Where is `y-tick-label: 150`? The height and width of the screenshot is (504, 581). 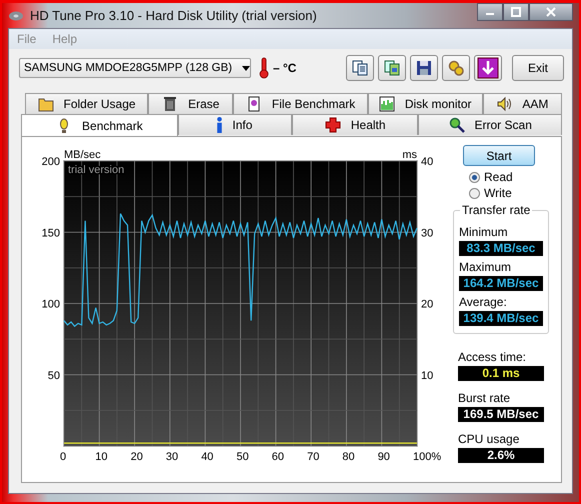
y-tick-label: 150 is located at coordinates (51, 233).